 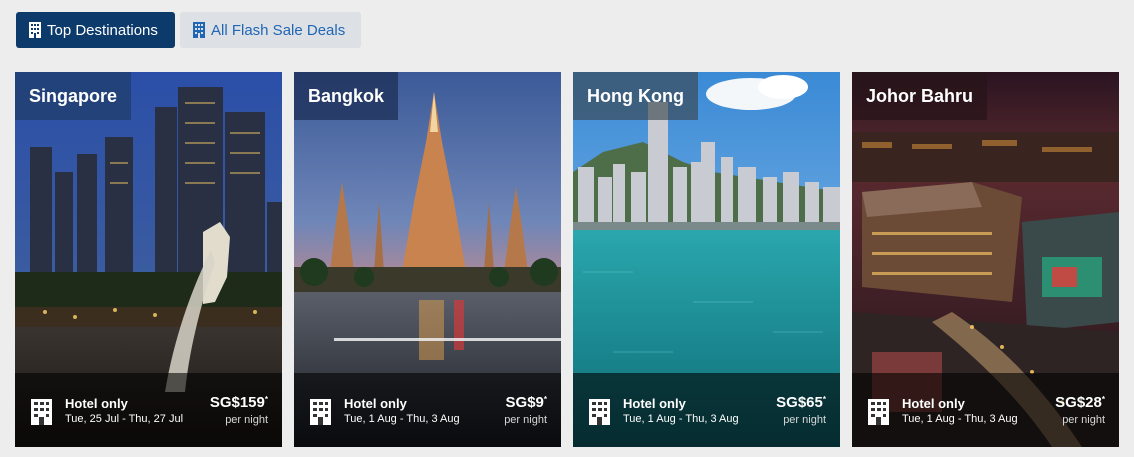 I want to click on city-label: Bangkok, so click(x=346, y=96).